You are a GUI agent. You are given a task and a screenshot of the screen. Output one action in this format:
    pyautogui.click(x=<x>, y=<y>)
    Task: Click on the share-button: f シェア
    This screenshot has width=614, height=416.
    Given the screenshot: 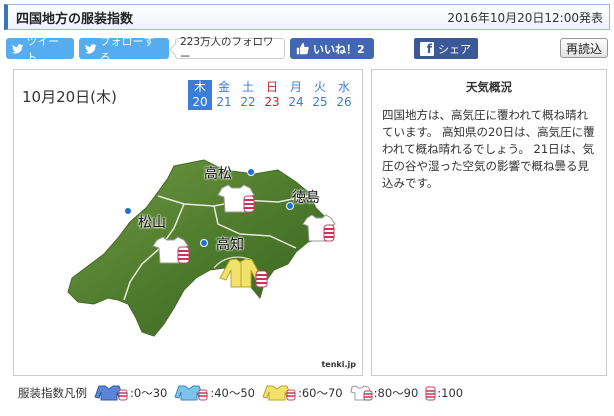 What is the action you would take?
    pyautogui.click(x=446, y=48)
    